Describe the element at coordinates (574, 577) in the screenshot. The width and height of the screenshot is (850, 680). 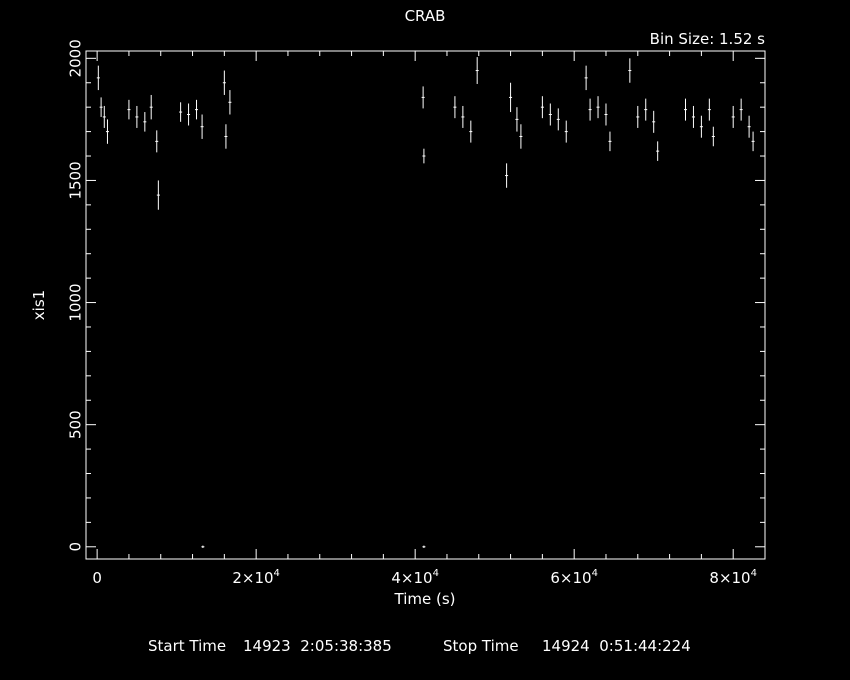
I see `x-tick-label: 6×104` at that location.